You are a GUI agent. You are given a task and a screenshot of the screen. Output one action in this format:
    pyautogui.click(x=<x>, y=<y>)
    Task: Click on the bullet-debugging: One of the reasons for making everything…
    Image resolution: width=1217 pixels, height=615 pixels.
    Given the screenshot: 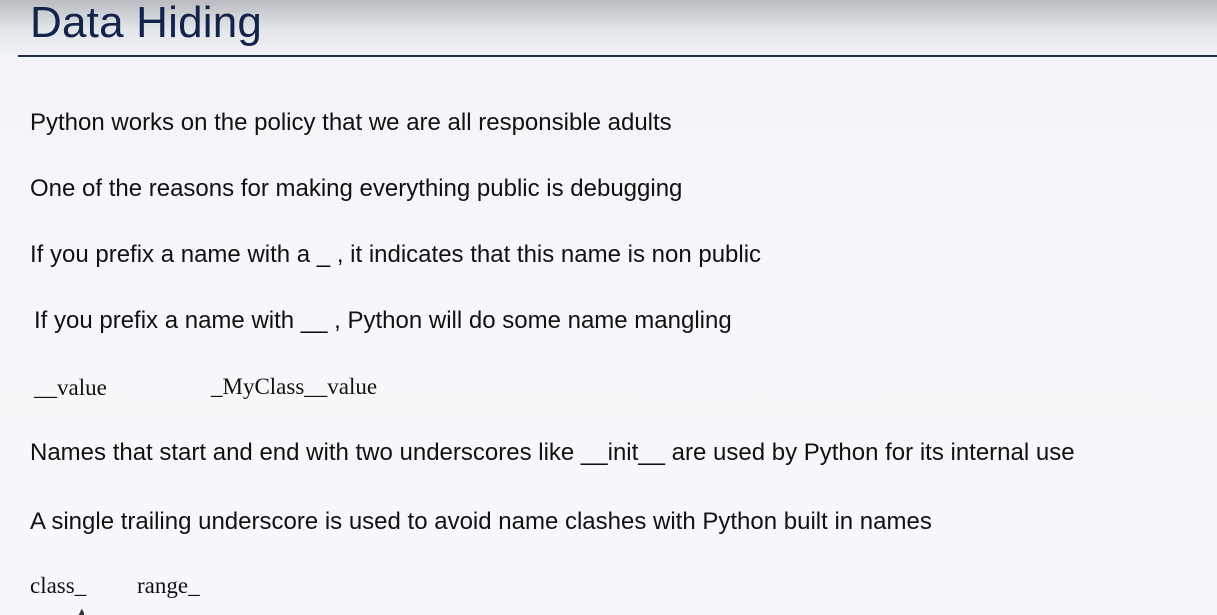 What is the action you would take?
    pyautogui.click(x=356, y=188)
    